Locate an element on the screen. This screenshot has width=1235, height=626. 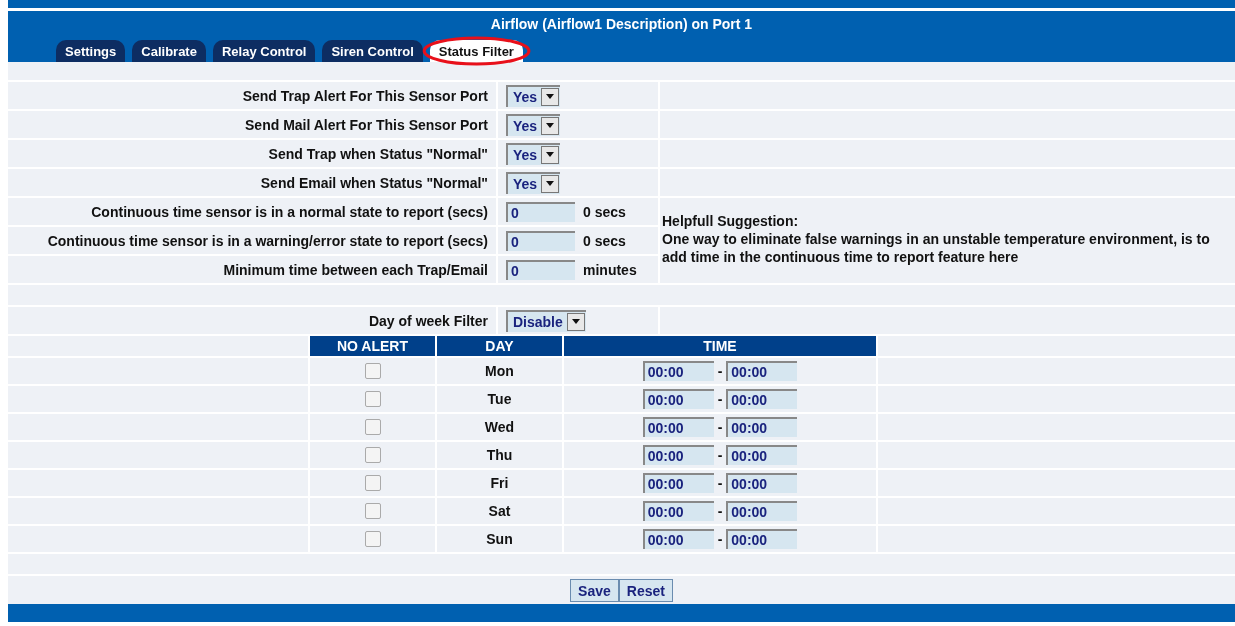
field-label: Send Trap Alert For This Sensor Port is located at coordinates (252, 95).